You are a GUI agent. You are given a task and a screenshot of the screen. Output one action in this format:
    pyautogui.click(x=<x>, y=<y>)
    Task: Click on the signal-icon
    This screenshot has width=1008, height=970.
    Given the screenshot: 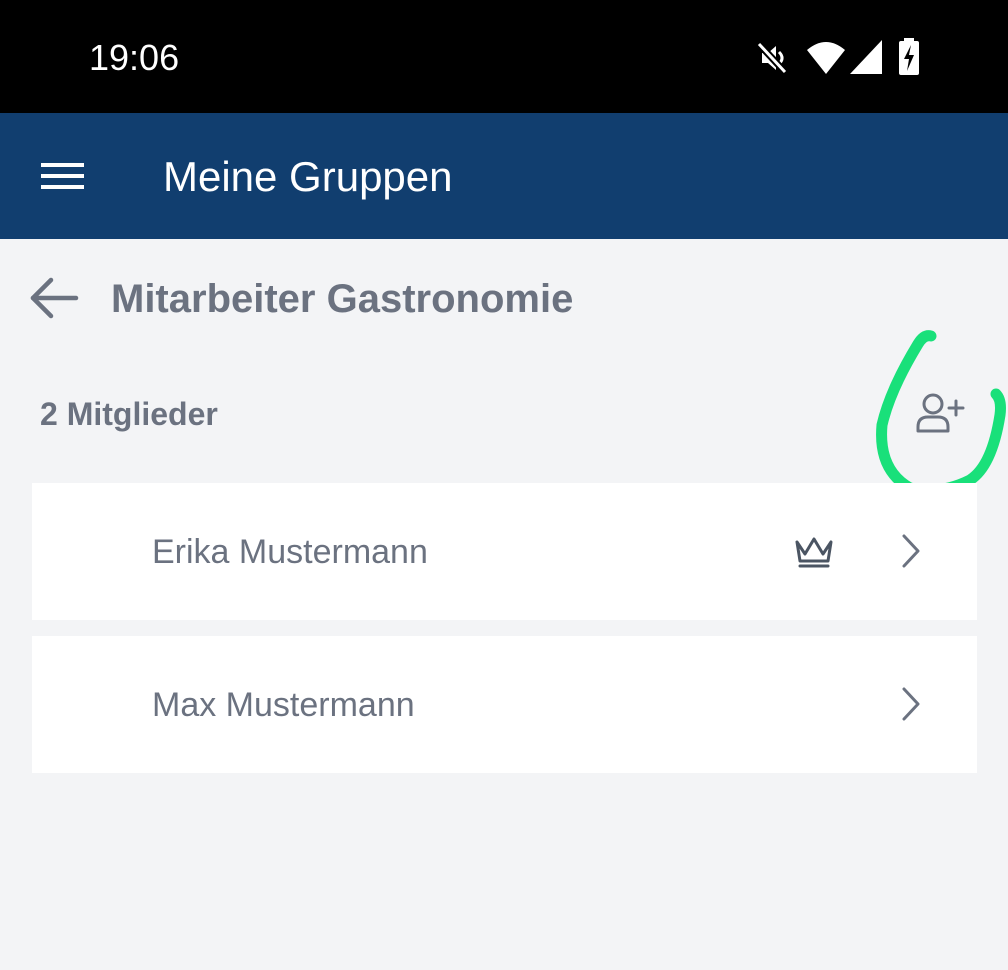 What is the action you would take?
    pyautogui.click(x=867, y=60)
    